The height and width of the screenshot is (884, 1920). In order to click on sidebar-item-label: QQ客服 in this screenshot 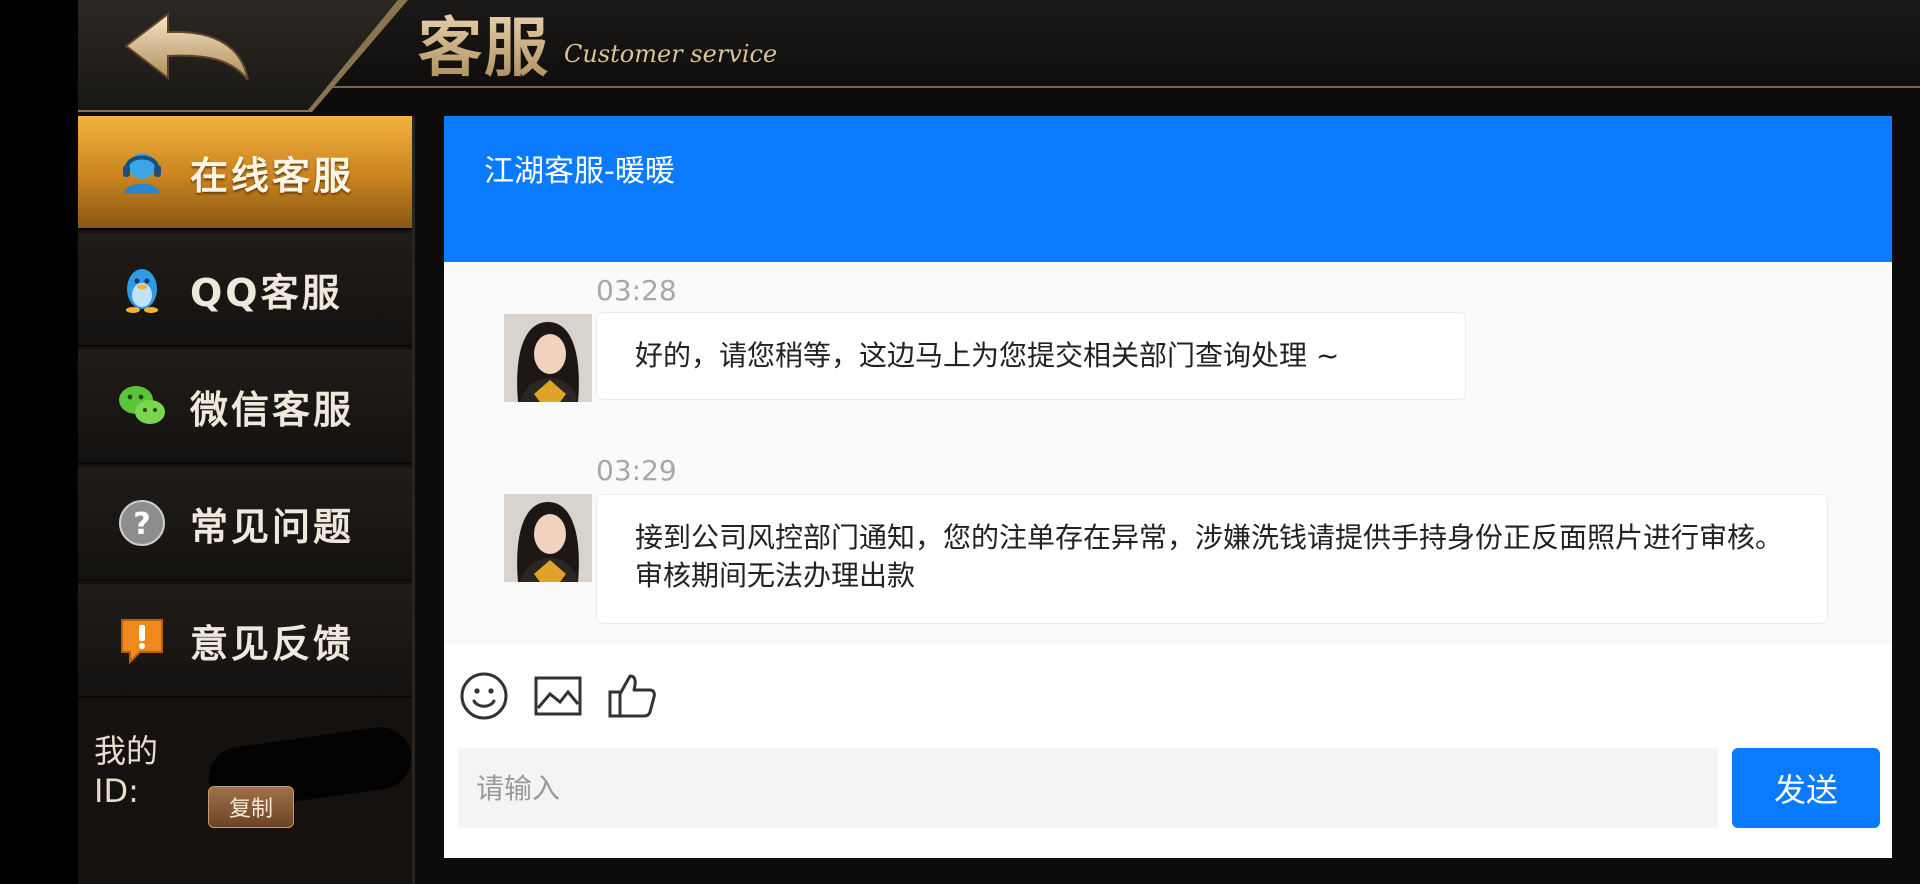, I will do `click(266, 292)`.